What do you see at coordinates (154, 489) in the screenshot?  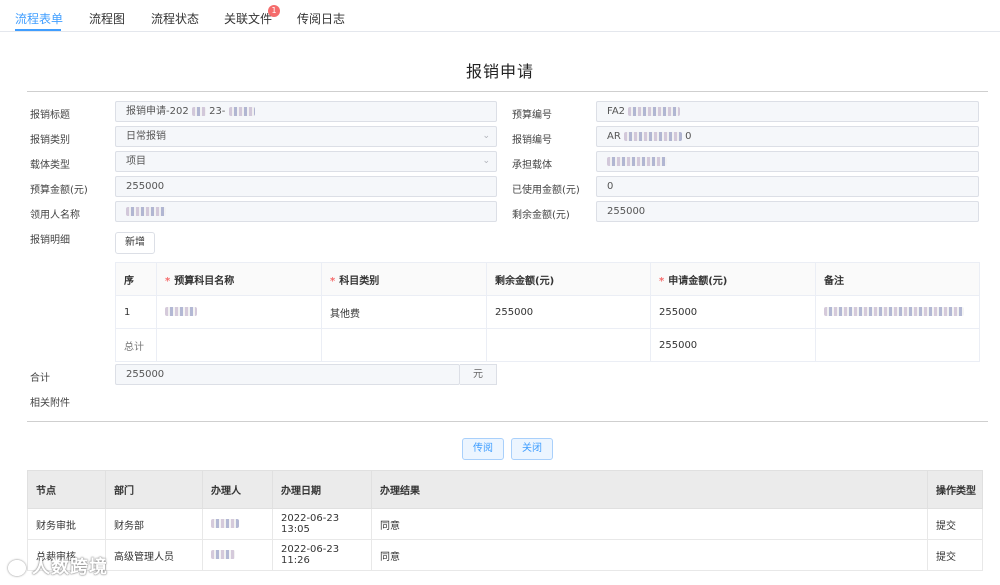 I see `col-dept: 部门` at bounding box center [154, 489].